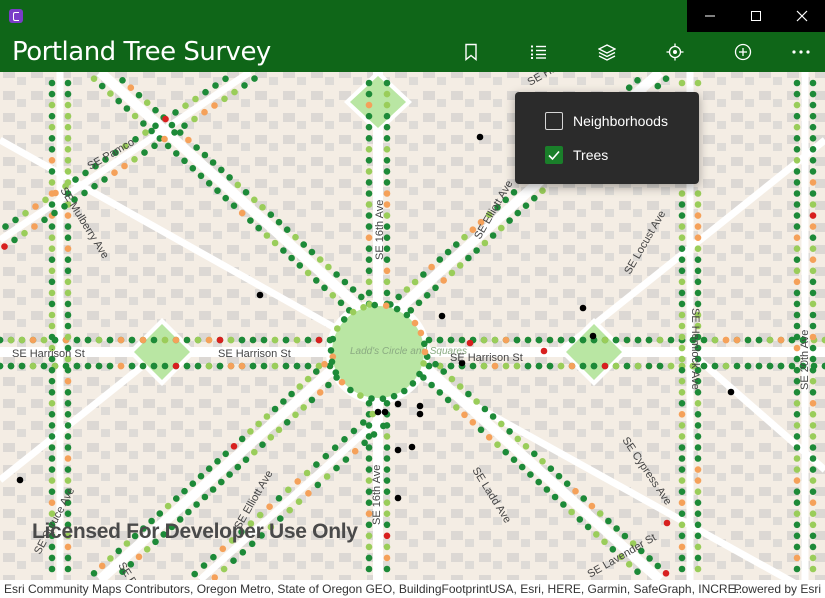 The image size is (825, 598). What do you see at coordinates (539, 52) in the screenshot?
I see `legend-button` at bounding box center [539, 52].